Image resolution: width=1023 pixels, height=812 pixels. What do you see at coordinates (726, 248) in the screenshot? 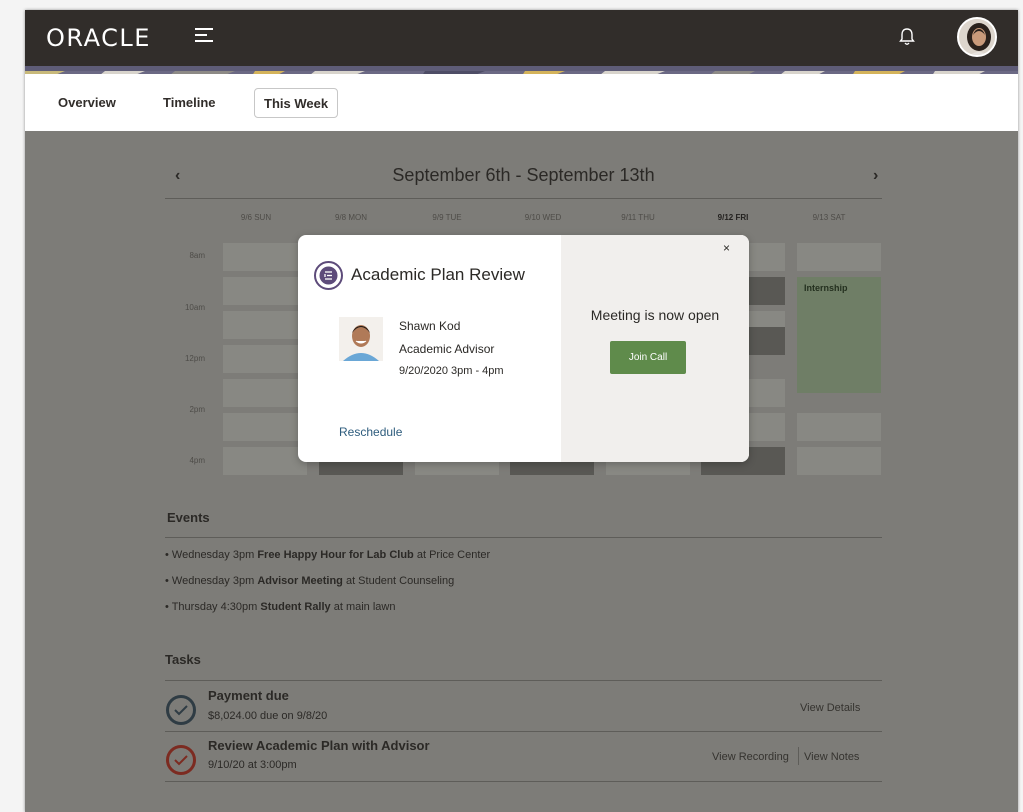
I see `close-icon: ×` at bounding box center [726, 248].